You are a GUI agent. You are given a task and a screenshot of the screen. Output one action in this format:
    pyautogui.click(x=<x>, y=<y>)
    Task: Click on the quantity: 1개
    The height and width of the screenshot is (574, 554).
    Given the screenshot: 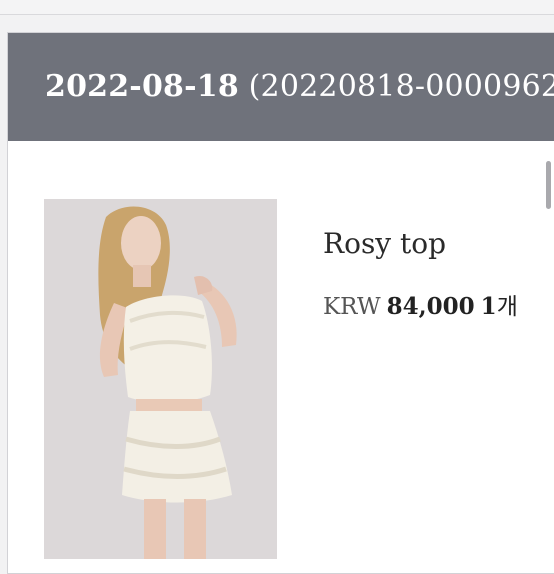 What is the action you would take?
    pyautogui.click(x=499, y=306)
    